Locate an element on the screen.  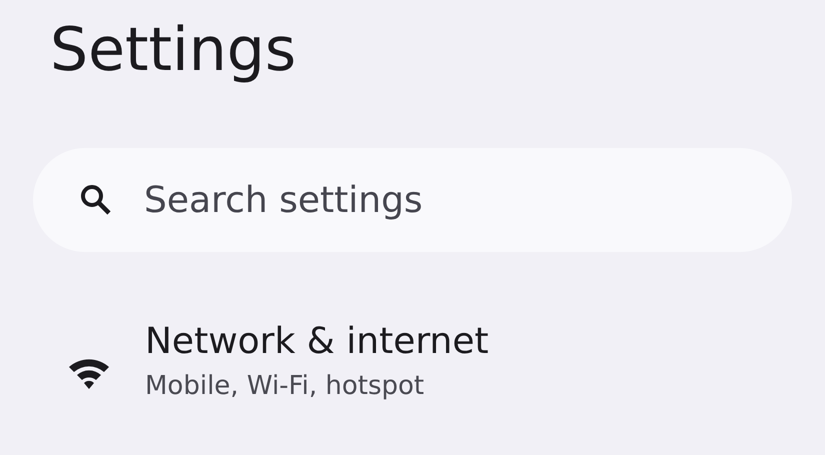
page-title: Settings is located at coordinates (173, 50).